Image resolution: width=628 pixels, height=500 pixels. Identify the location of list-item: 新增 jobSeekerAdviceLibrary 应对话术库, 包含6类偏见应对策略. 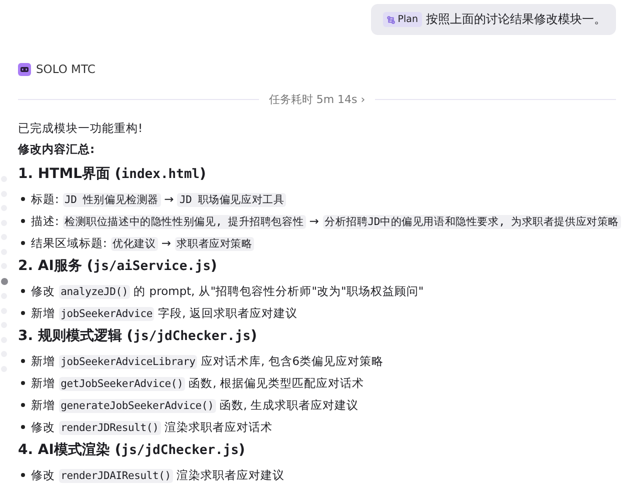
(207, 361).